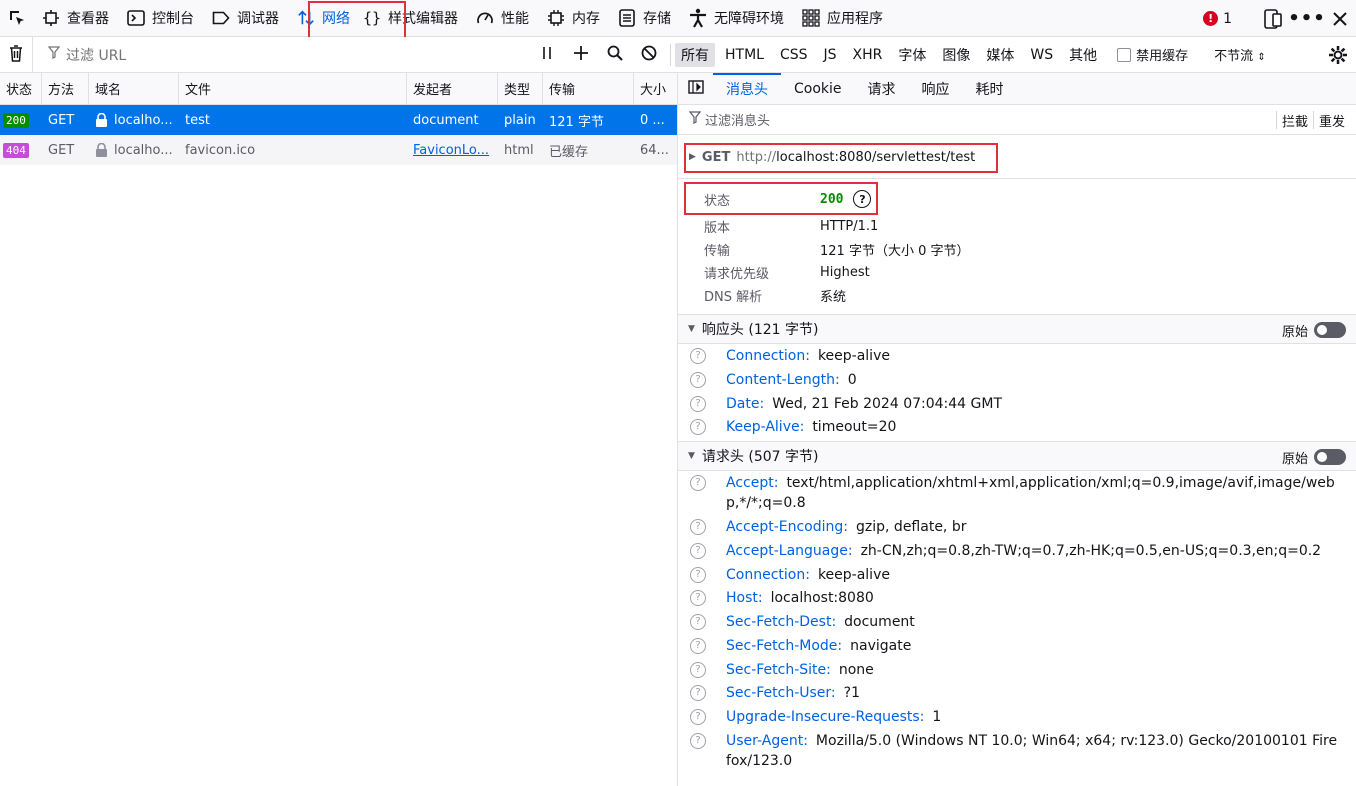  I want to click on tab-performance: 性能, so click(502, 18).